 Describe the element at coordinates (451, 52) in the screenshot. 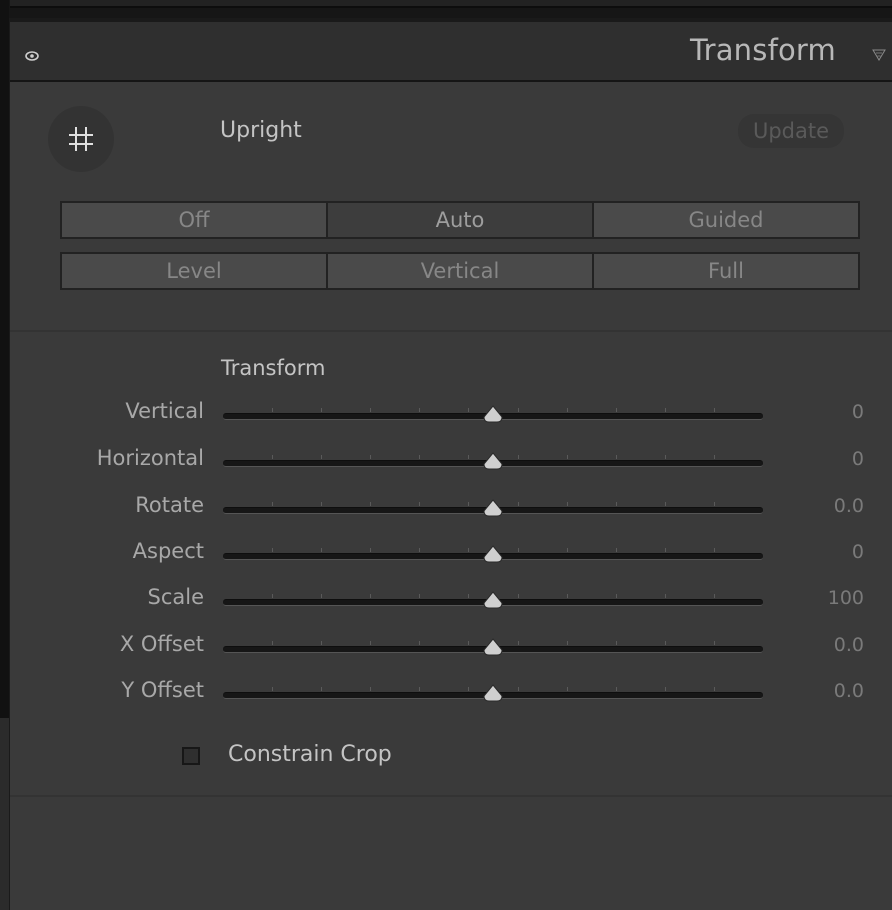

I see `panel-header: Transform` at that location.